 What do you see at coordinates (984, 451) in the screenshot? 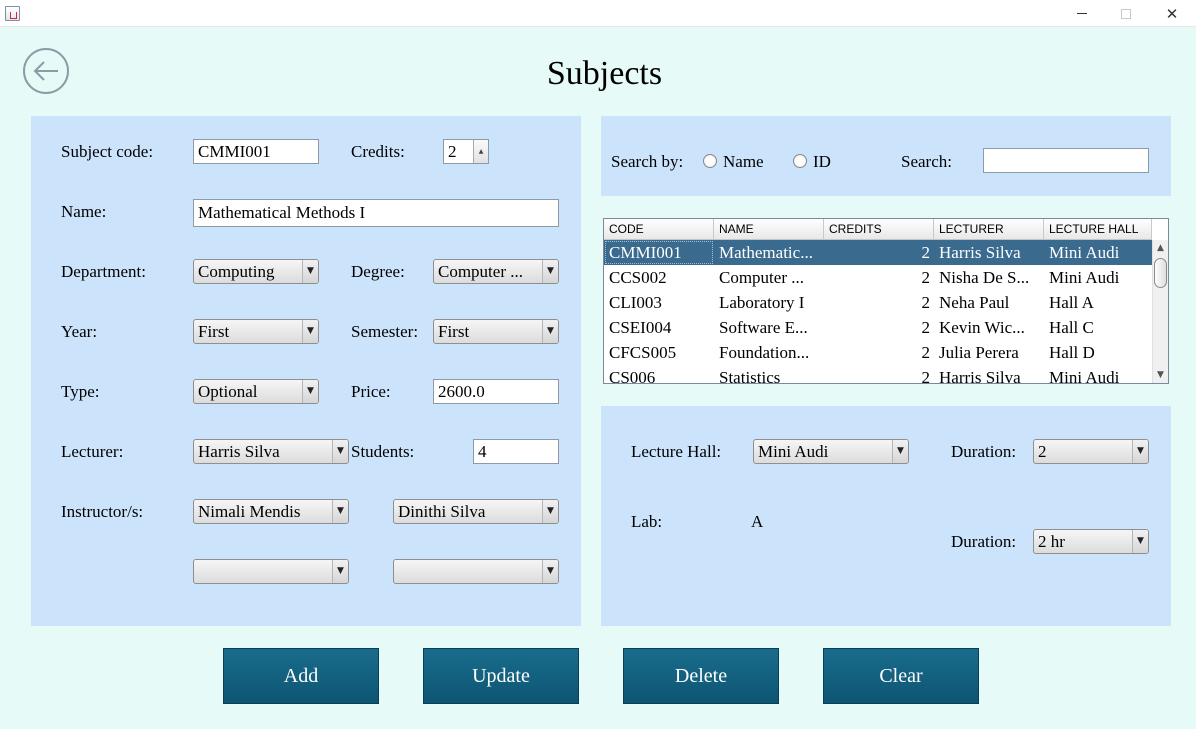
I see `lecture-duration-label: Duration:` at bounding box center [984, 451].